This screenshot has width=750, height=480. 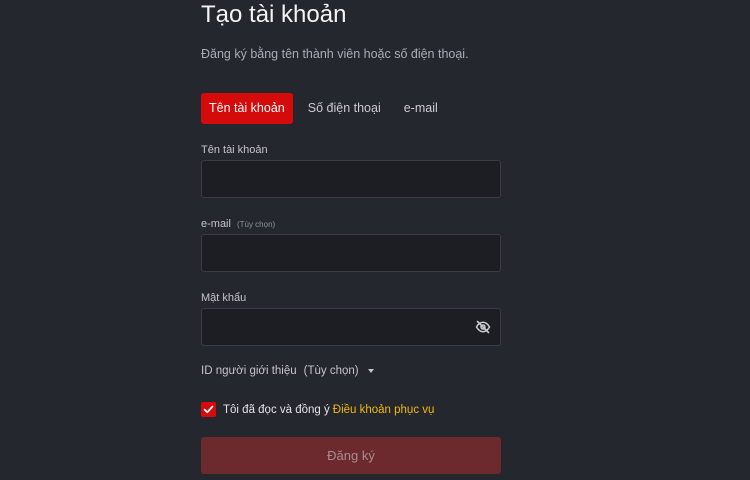 I want to click on check-icon, so click(x=208, y=409).